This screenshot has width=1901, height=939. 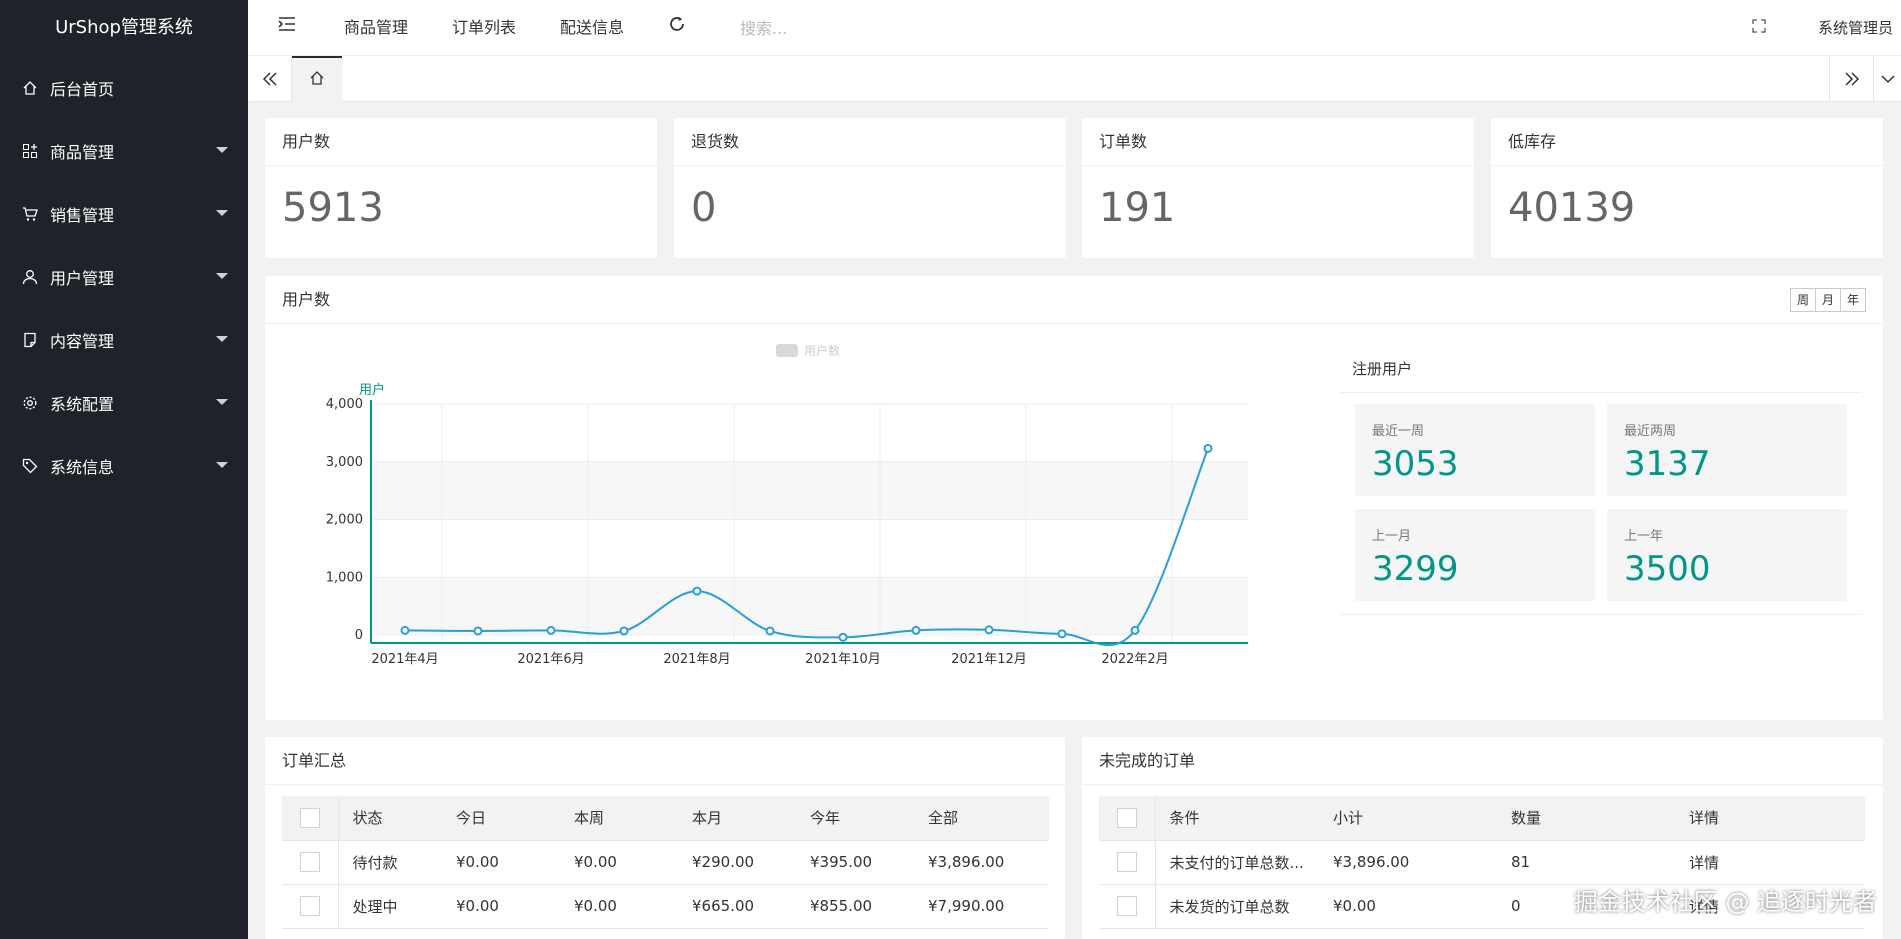 I want to click on fullscreen-icon, so click(x=1759, y=28).